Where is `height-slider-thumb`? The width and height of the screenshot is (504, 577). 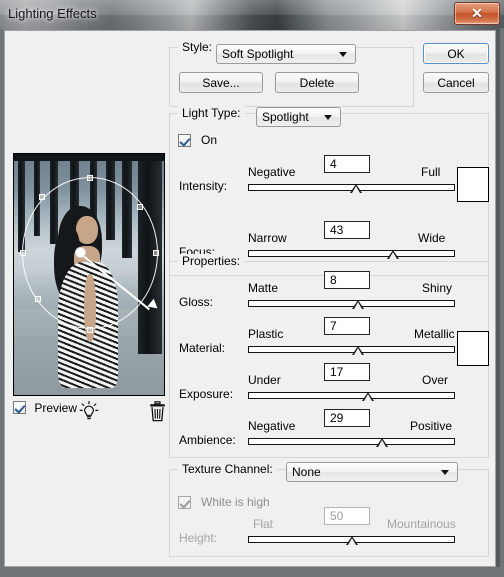 height-slider-thumb is located at coordinates (351, 540).